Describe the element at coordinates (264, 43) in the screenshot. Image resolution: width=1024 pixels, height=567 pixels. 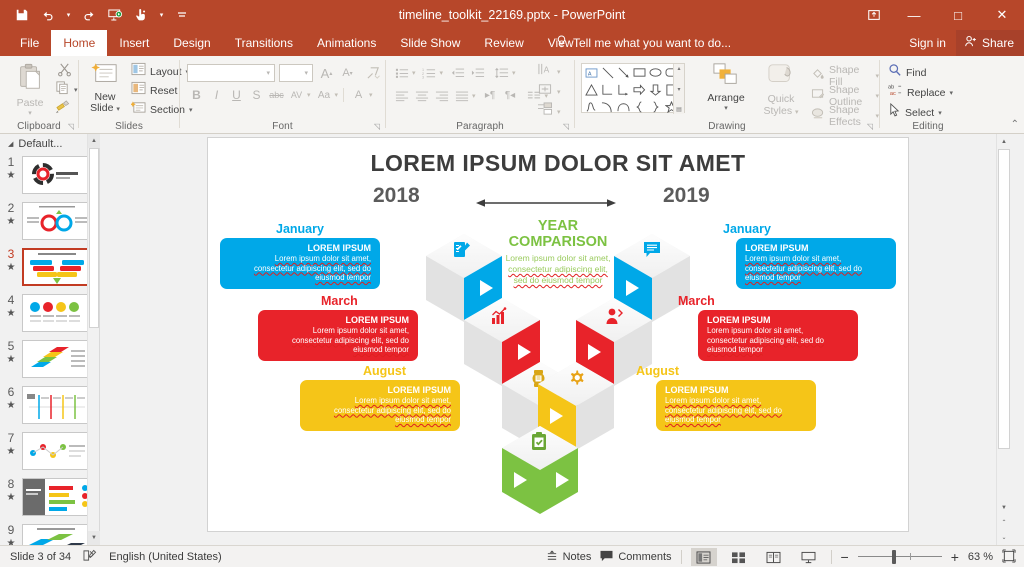
I see `tab-transitions: Transitions` at that location.